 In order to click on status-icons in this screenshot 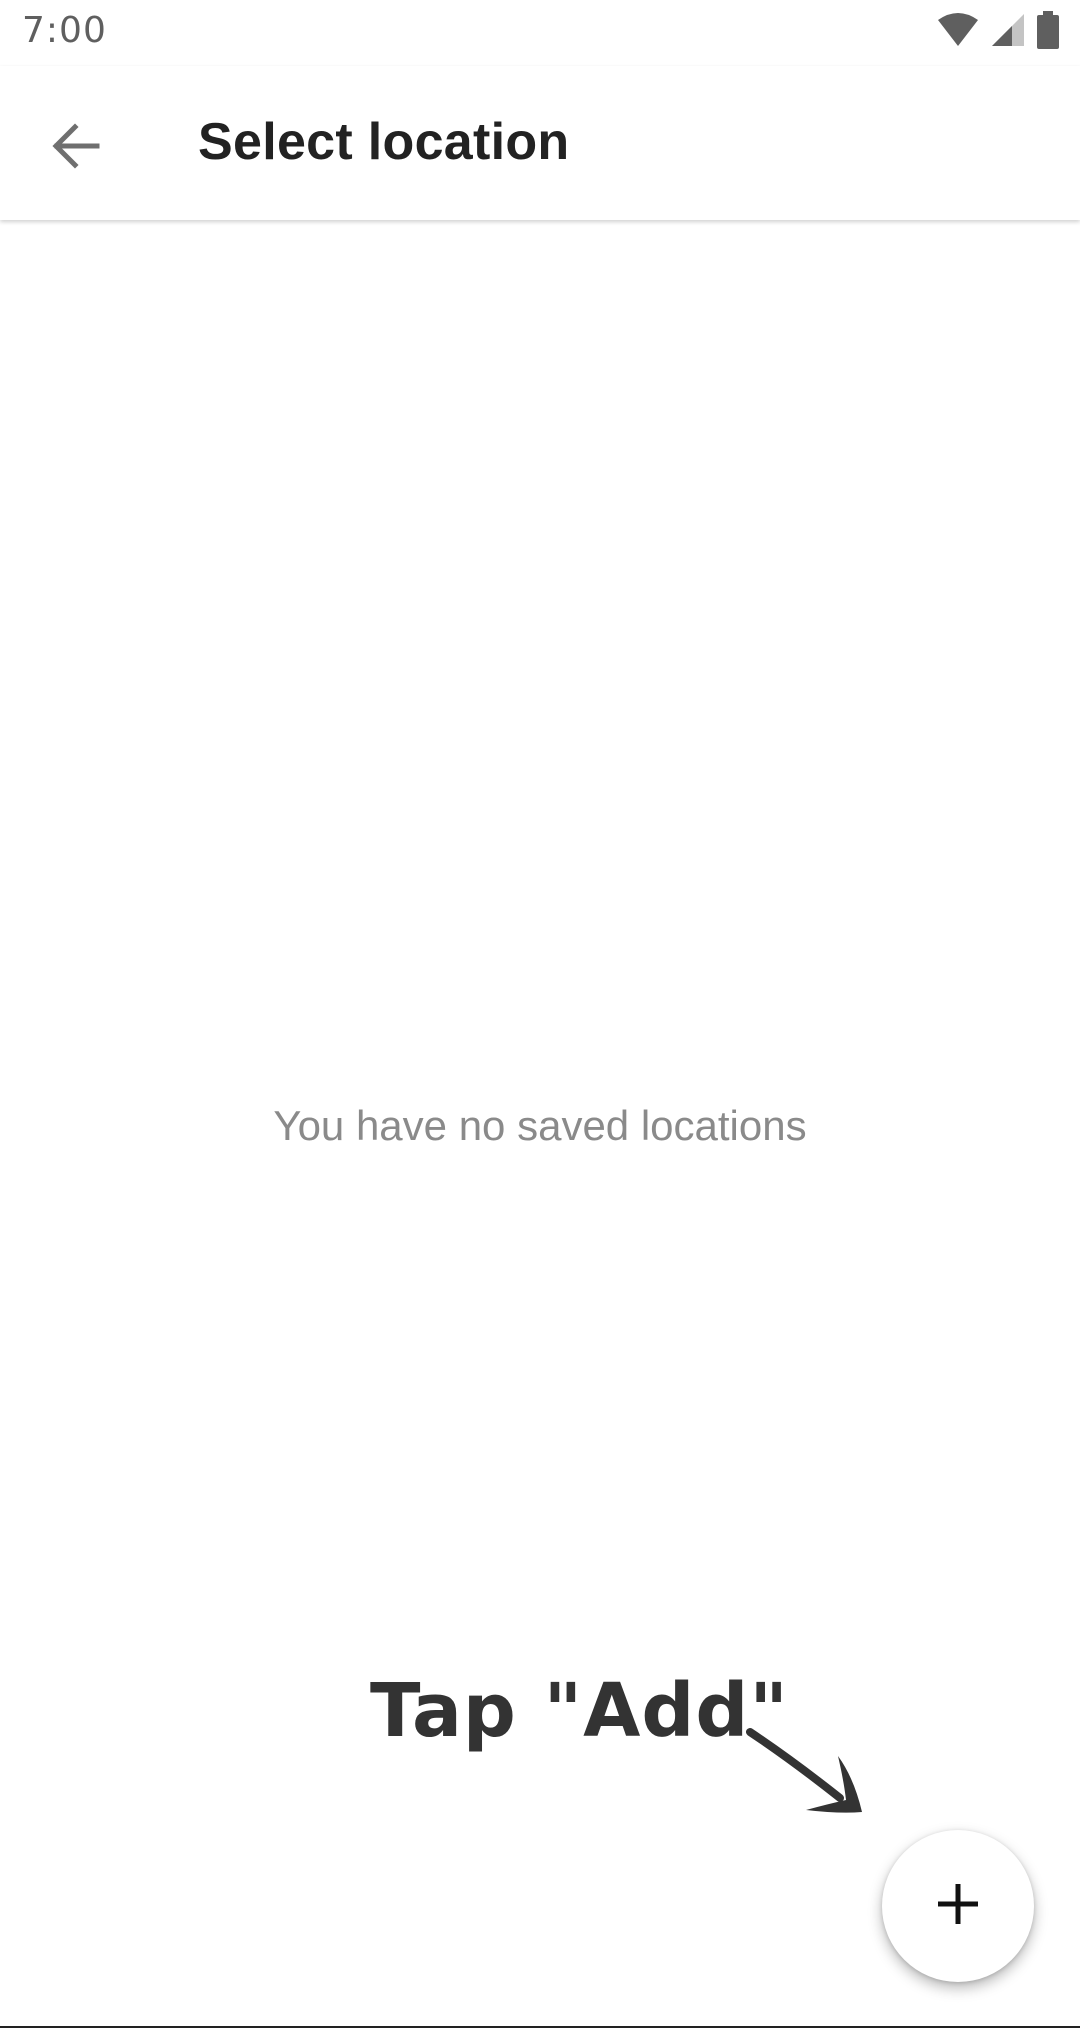, I will do `click(998, 32)`.